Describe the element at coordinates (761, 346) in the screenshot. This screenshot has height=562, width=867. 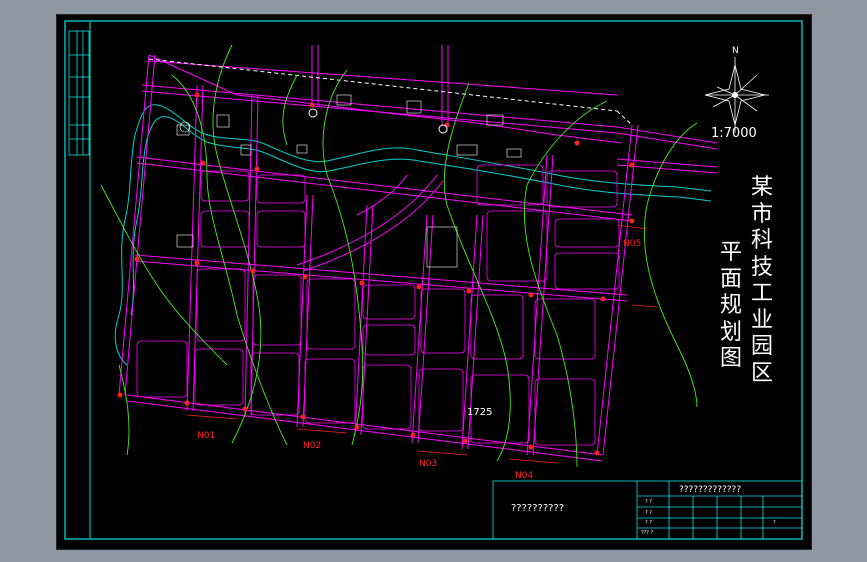
I see `title-char: 园` at that location.